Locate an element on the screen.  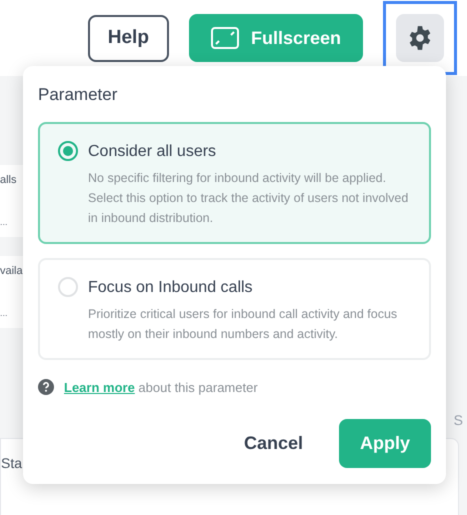
radio-button is located at coordinates (68, 150).